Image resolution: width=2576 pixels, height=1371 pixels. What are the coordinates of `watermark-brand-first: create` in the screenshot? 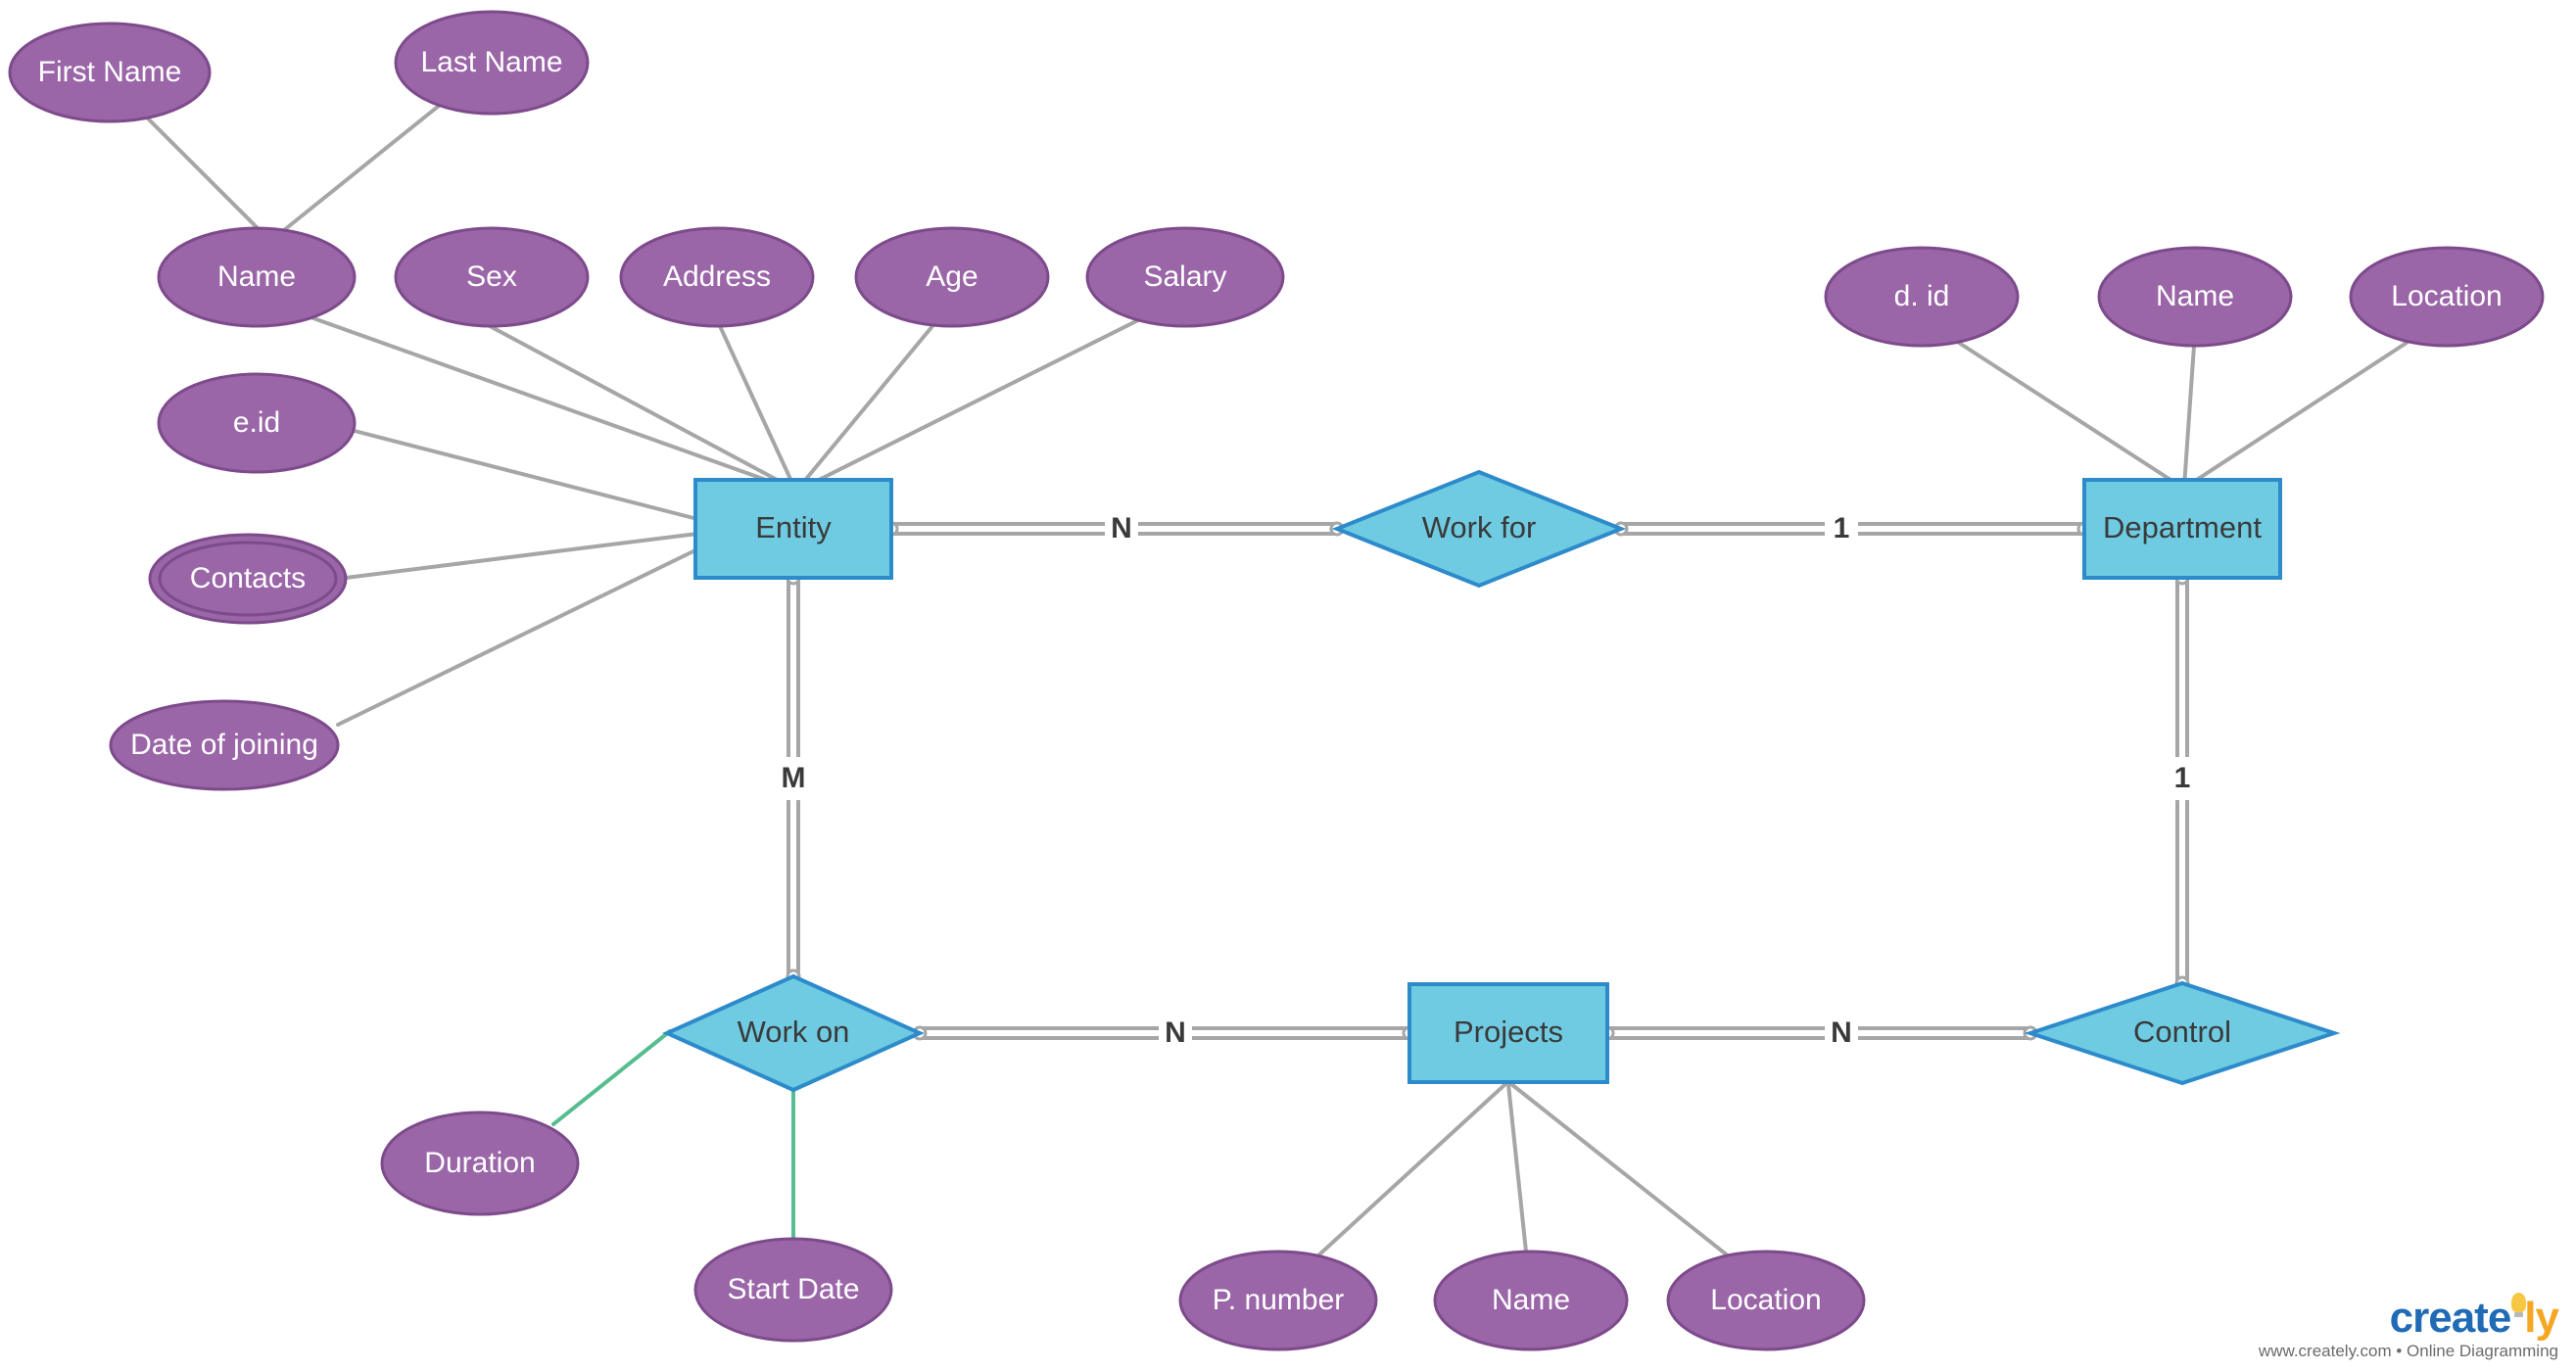 It's located at (2450, 1318).